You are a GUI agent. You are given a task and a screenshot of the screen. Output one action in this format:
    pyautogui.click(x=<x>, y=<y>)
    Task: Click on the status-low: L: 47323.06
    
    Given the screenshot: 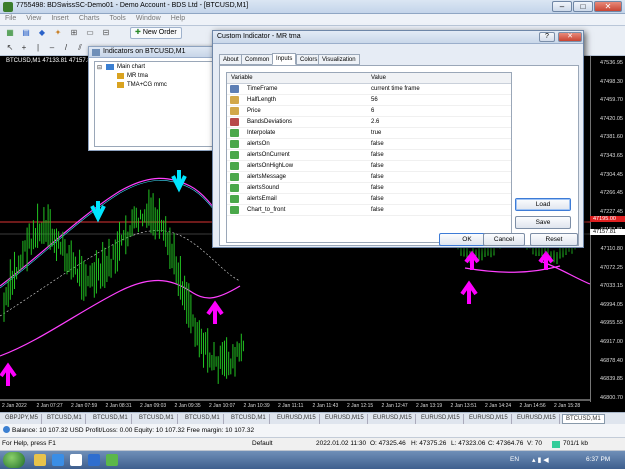 What is the action you would take?
    pyautogui.click(x=468, y=443)
    